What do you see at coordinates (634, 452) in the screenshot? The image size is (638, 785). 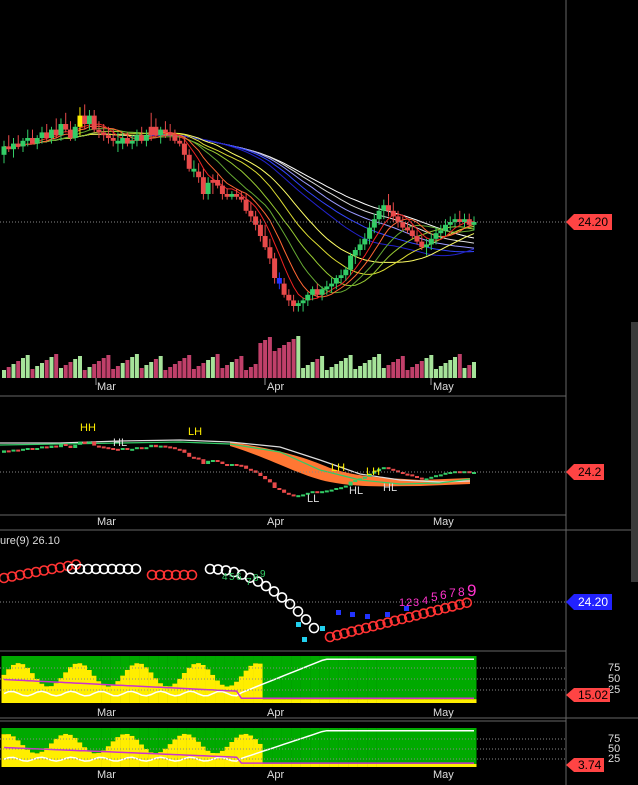 I see `scrollbar` at bounding box center [634, 452].